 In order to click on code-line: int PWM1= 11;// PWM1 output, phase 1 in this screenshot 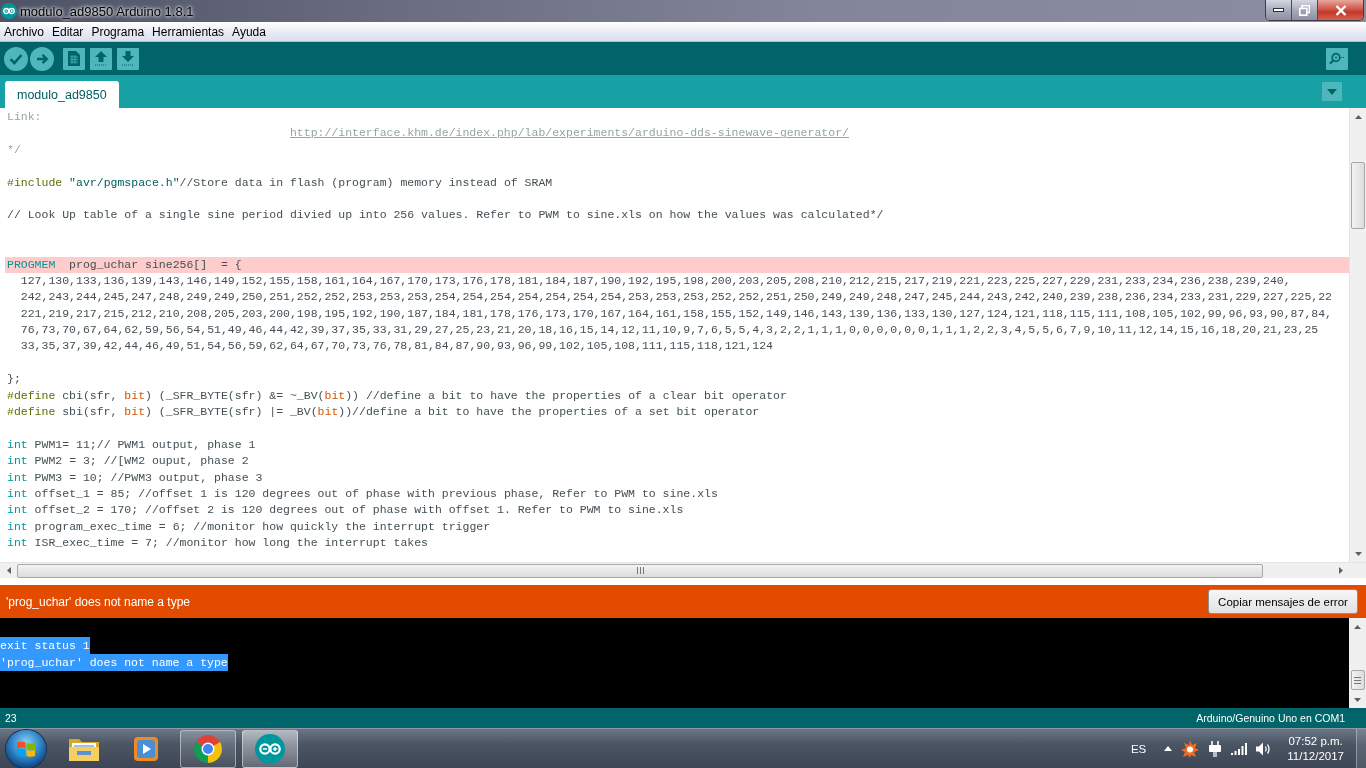, I will do `click(131, 444)`.